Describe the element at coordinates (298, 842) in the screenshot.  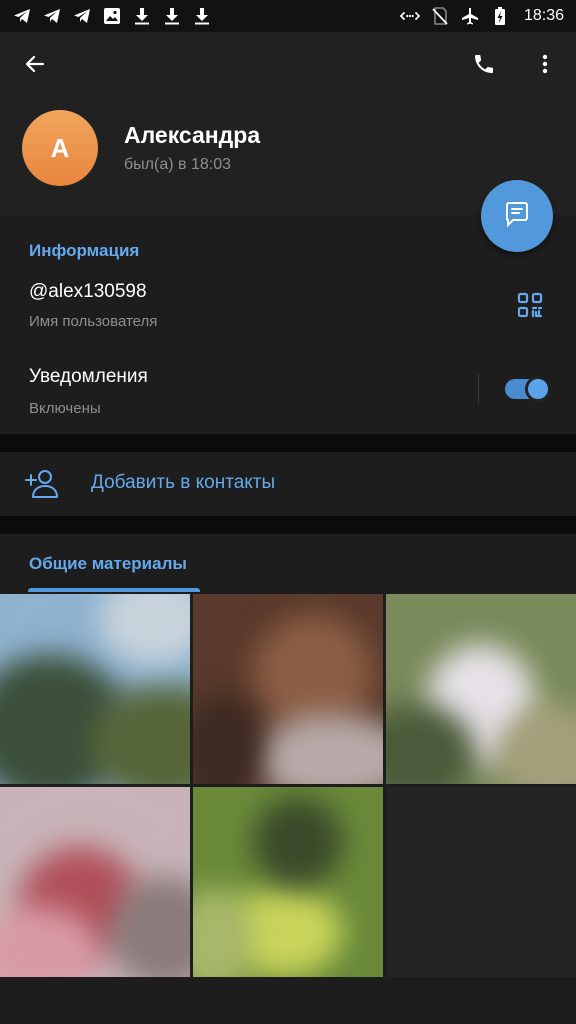
I see `thumbnail-blur-region` at that location.